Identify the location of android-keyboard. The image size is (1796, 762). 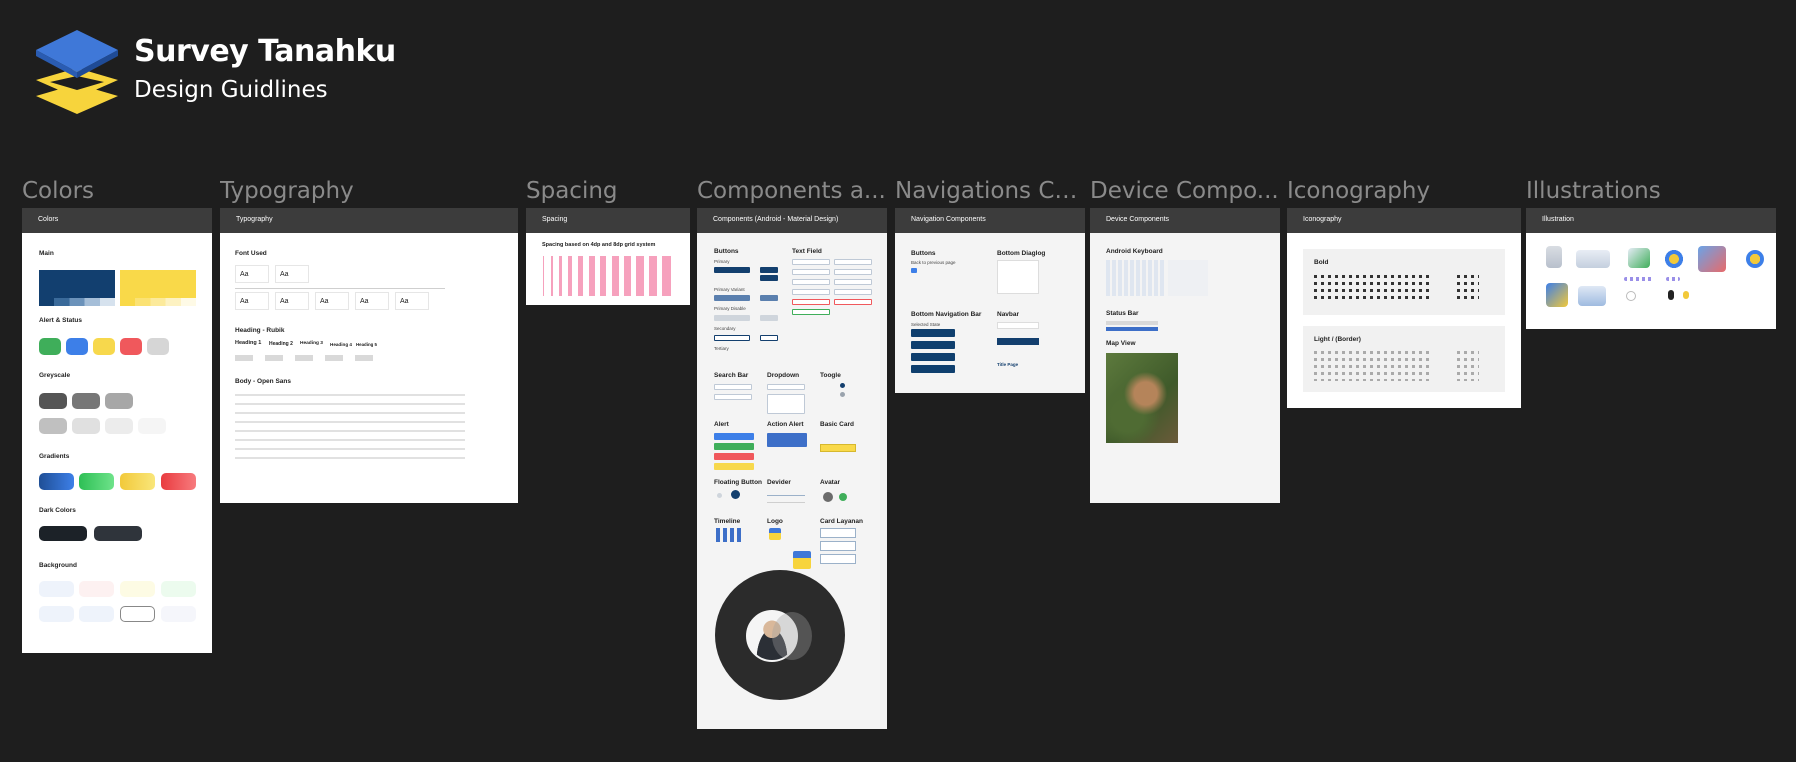
(1135, 278).